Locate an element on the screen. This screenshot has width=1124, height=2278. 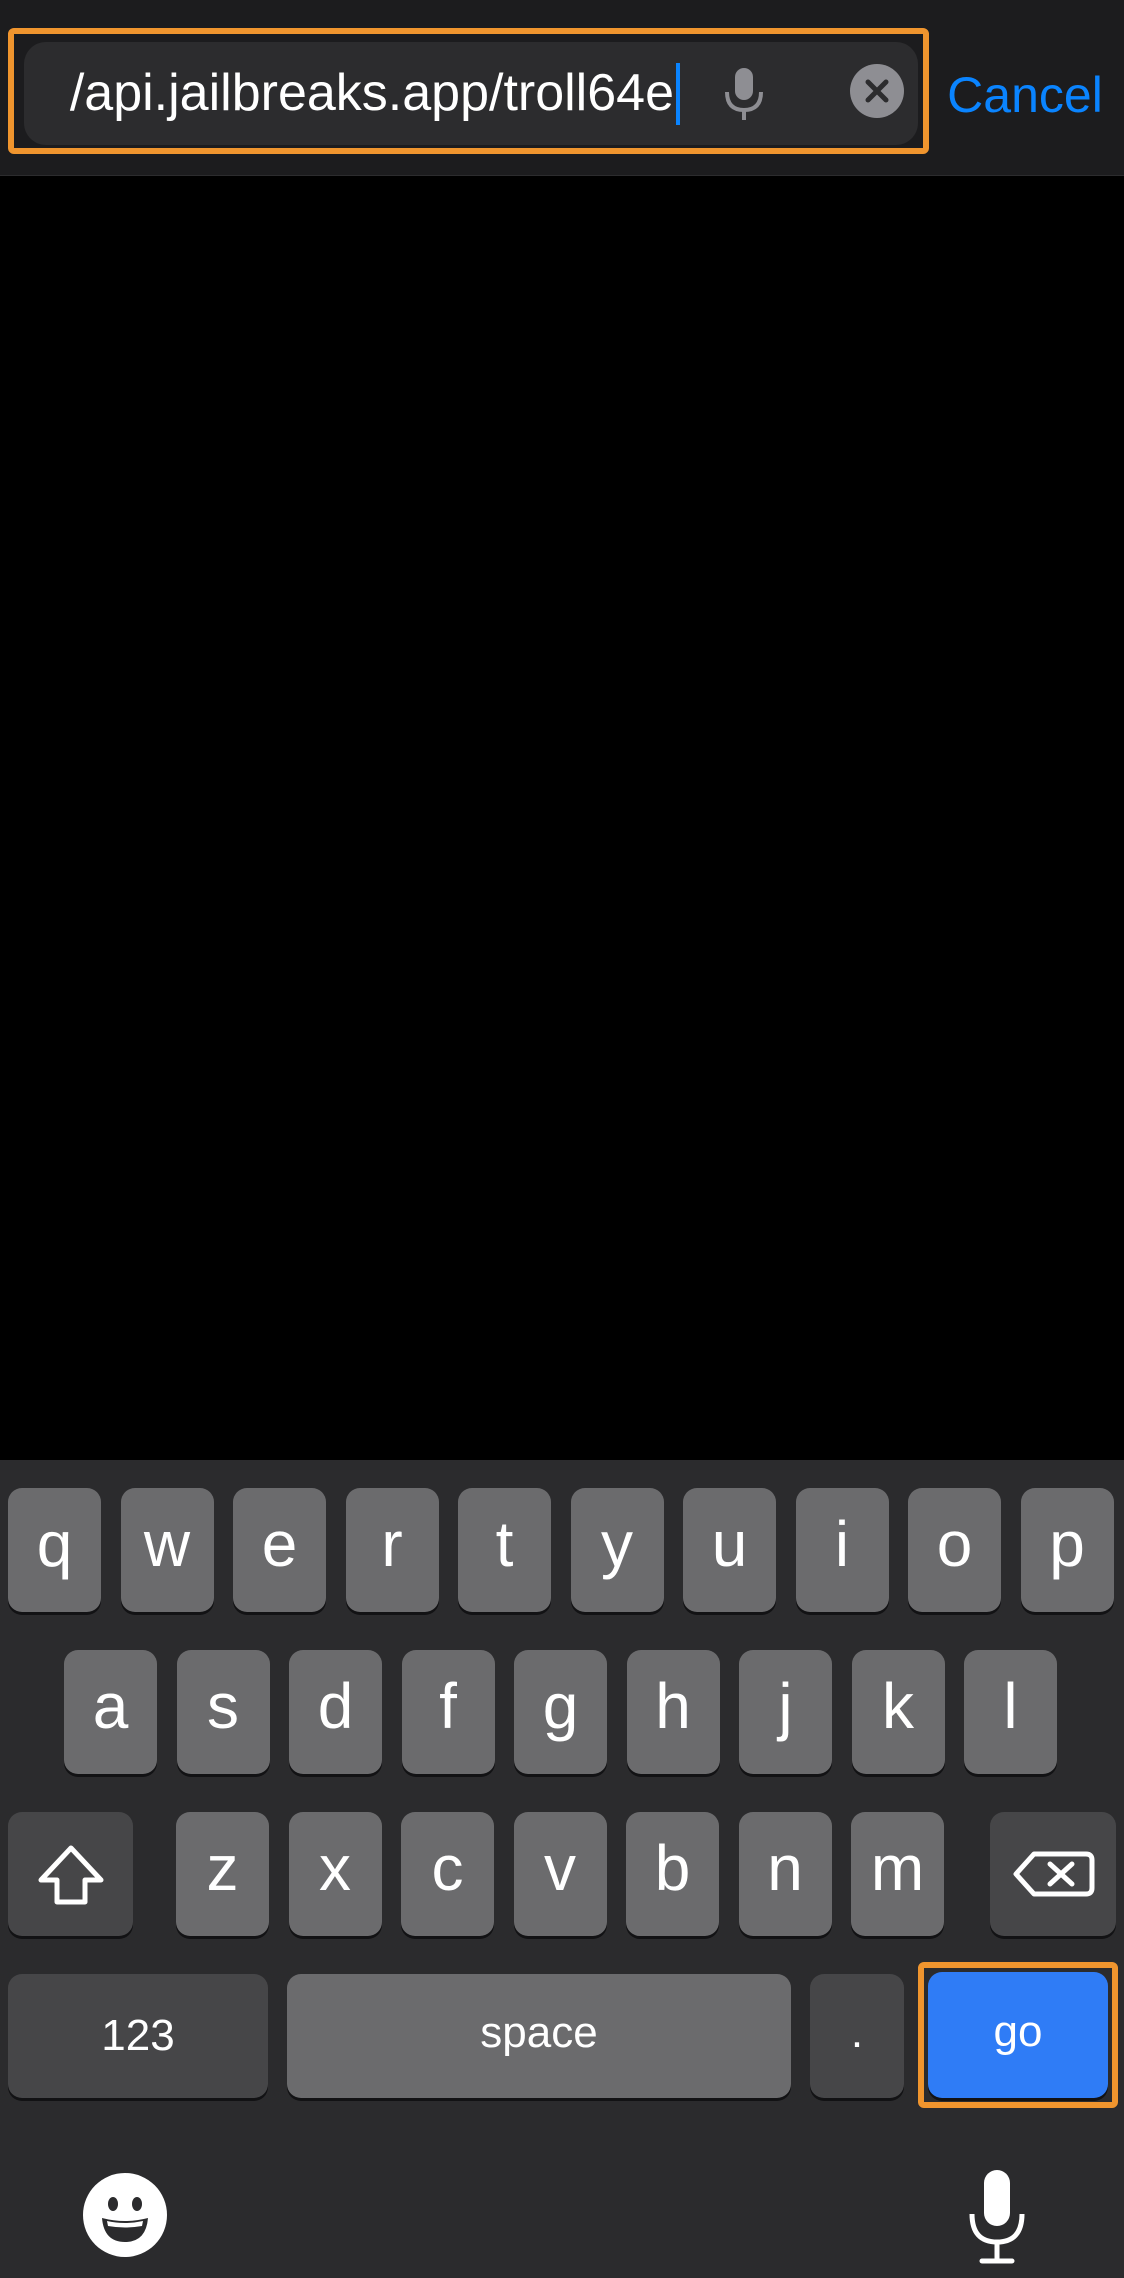
key-a: a is located at coordinates (110, 1712).